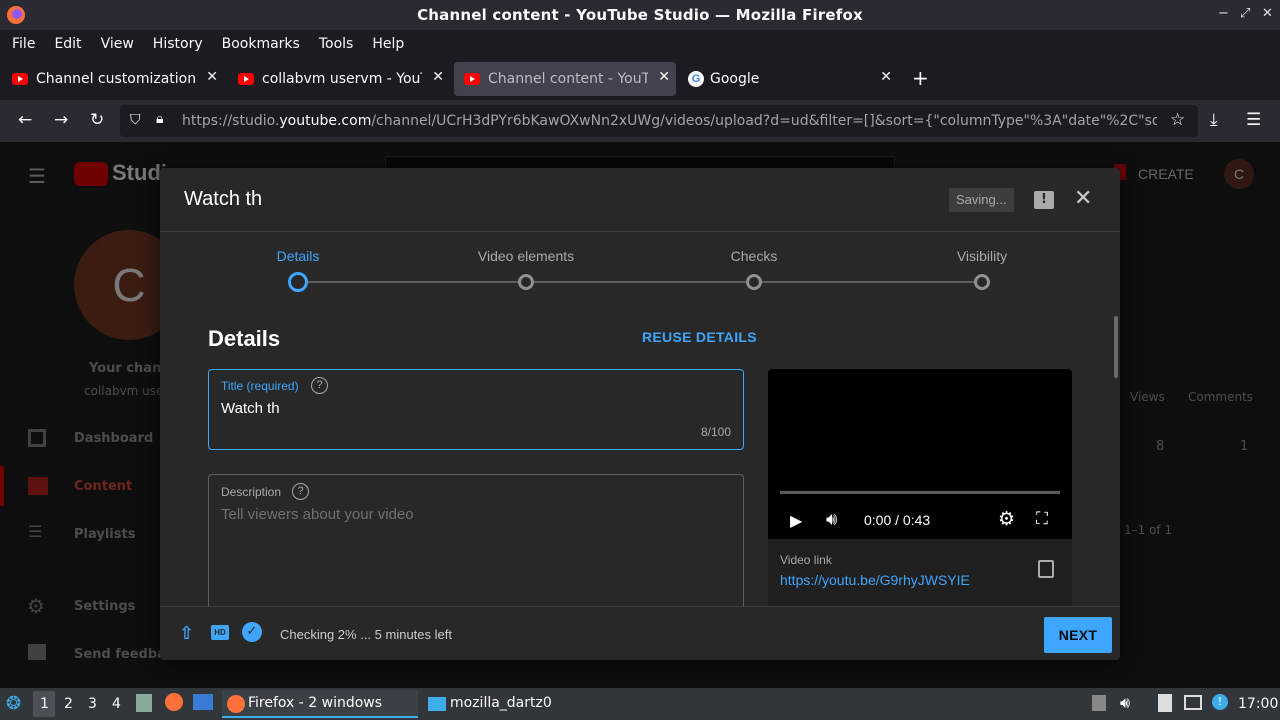 This screenshot has width=1280, height=720. Describe the element at coordinates (178, 44) in the screenshot. I see `menu-history: History` at that location.